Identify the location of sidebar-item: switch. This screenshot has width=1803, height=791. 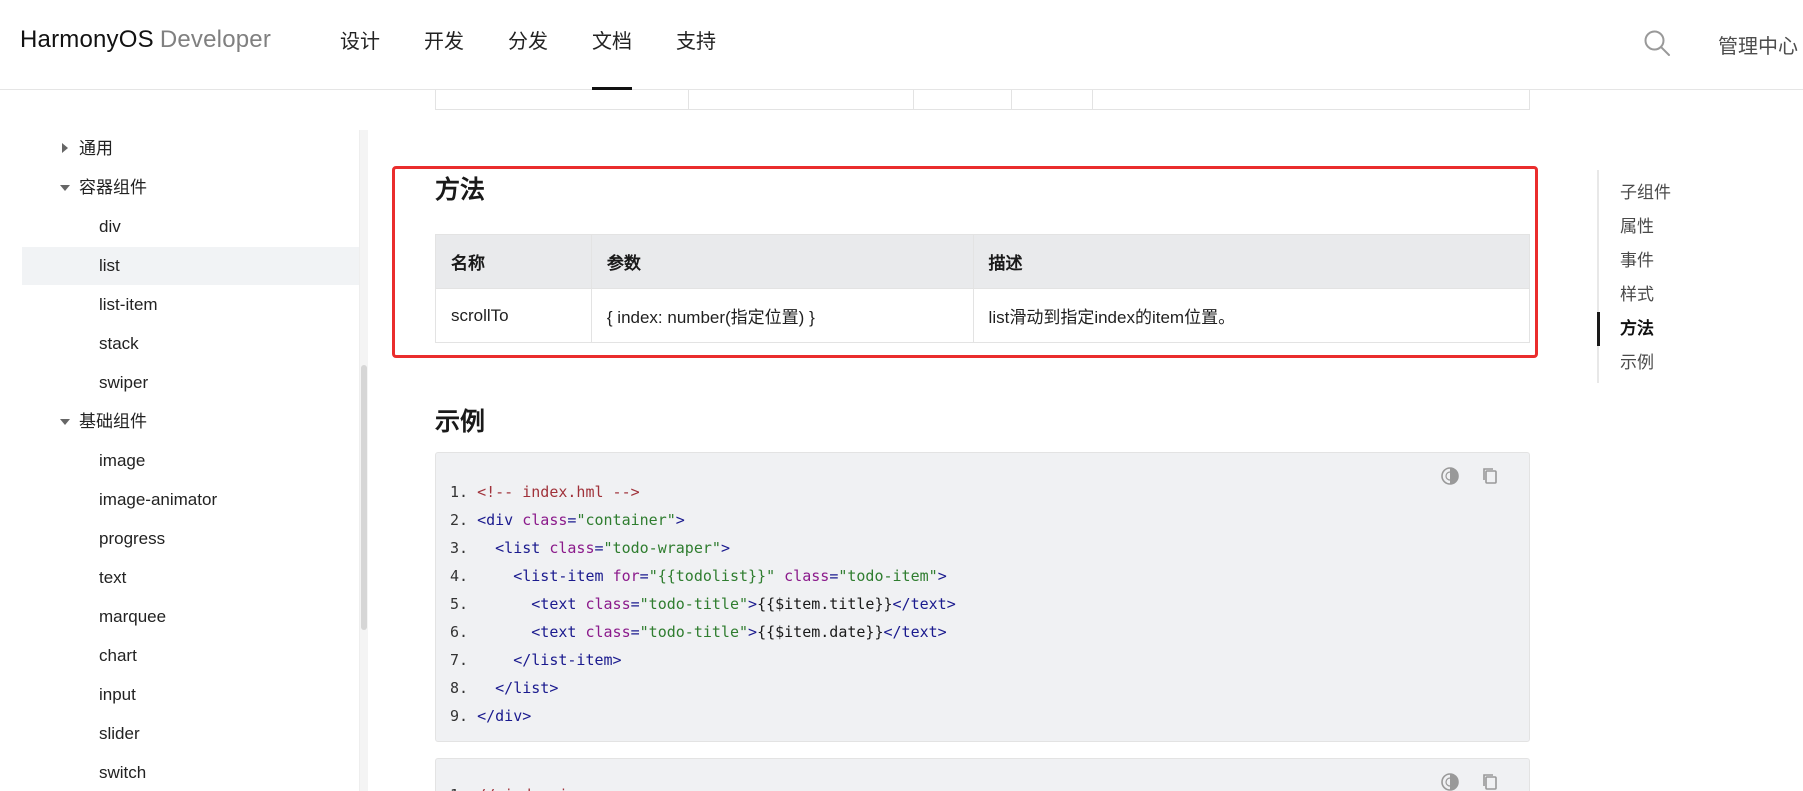
(190, 772).